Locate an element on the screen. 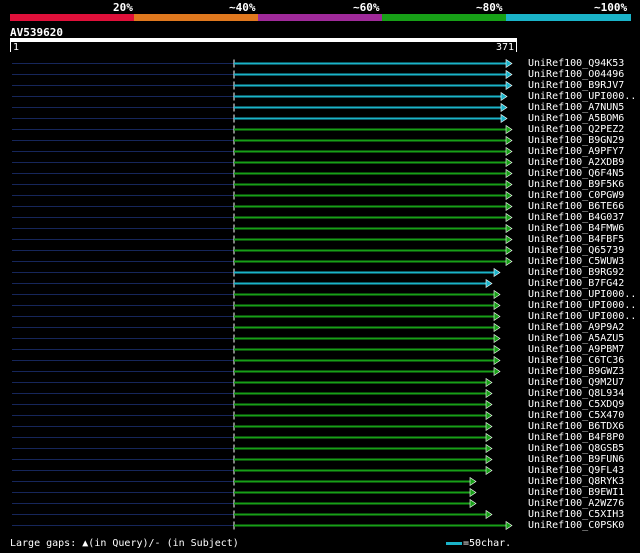  hit-label: UniRef100_C5X470 is located at coordinates (576, 415).